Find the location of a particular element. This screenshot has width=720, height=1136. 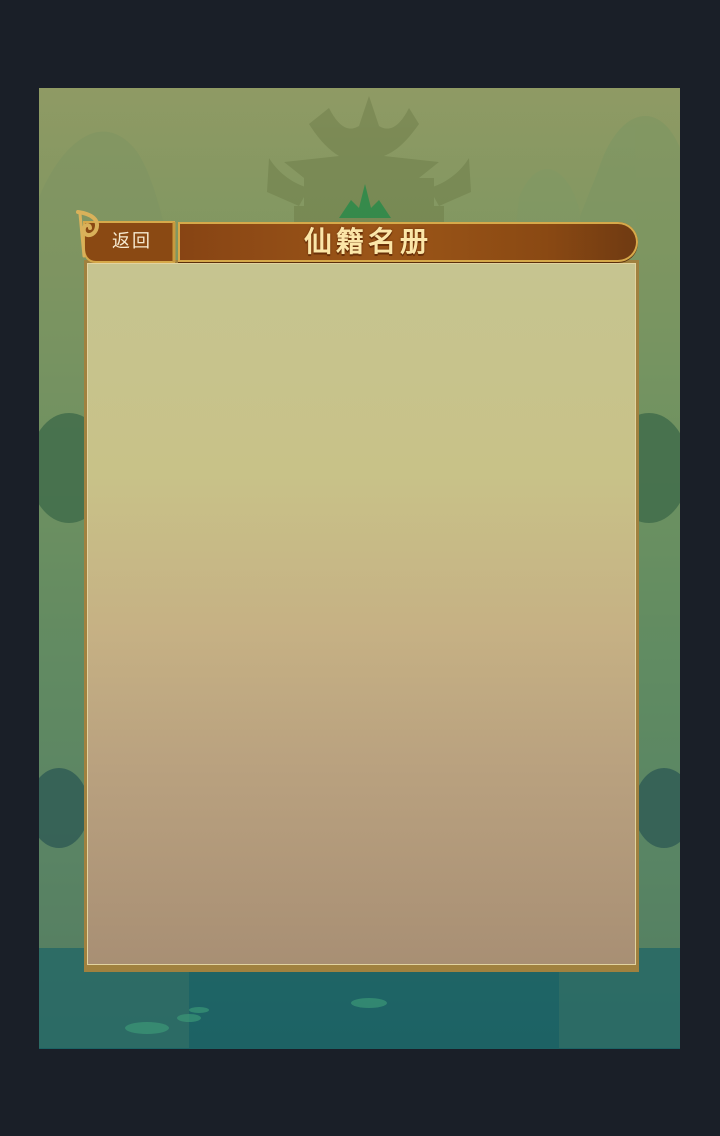

back-button: 返回 is located at coordinates (126, 237).